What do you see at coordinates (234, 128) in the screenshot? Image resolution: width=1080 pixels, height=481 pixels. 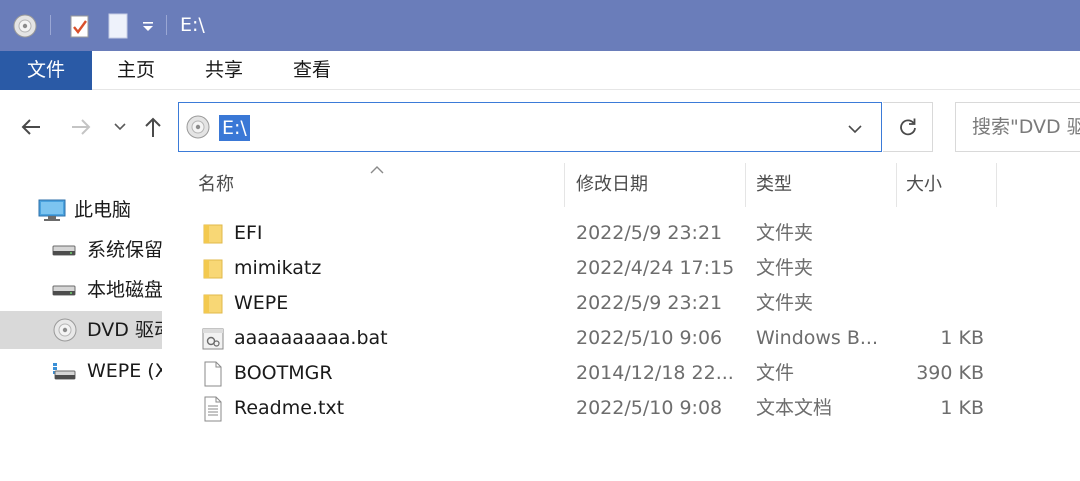 I see `address-path: E:\` at bounding box center [234, 128].